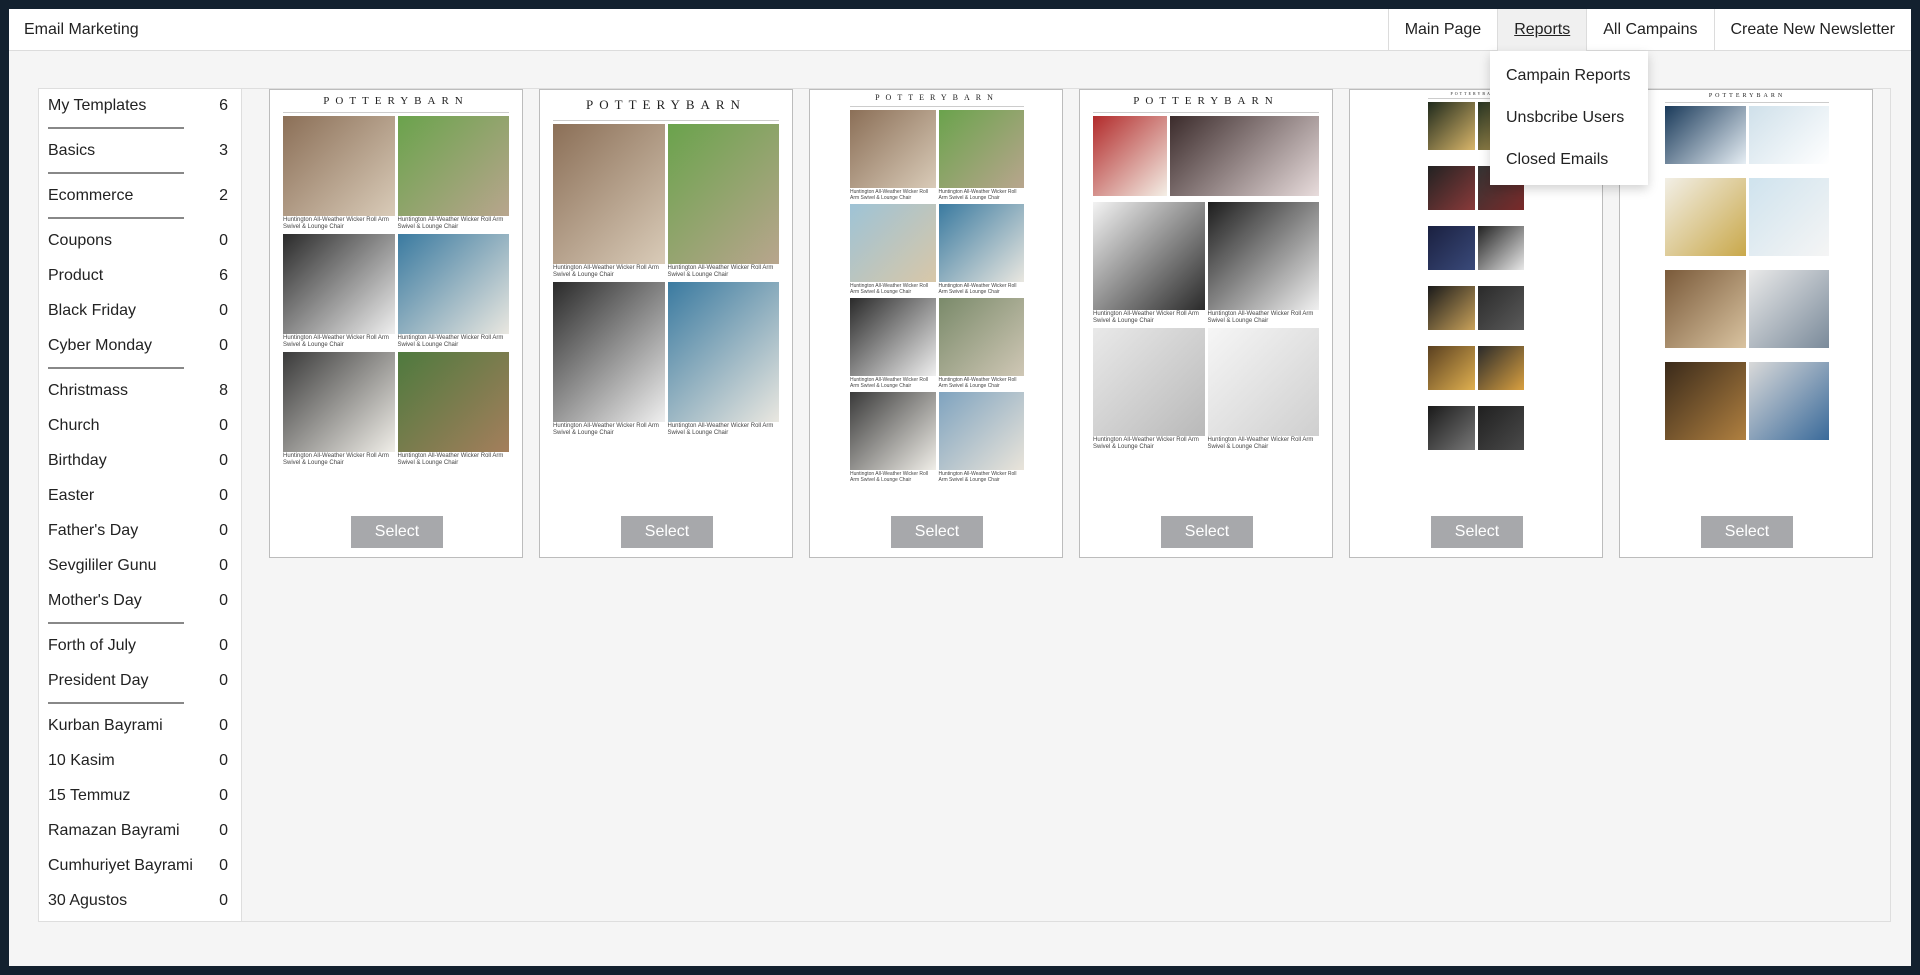 The image size is (1920, 975). What do you see at coordinates (1442, 30) in the screenshot?
I see `nav-main-page: Main Page` at bounding box center [1442, 30].